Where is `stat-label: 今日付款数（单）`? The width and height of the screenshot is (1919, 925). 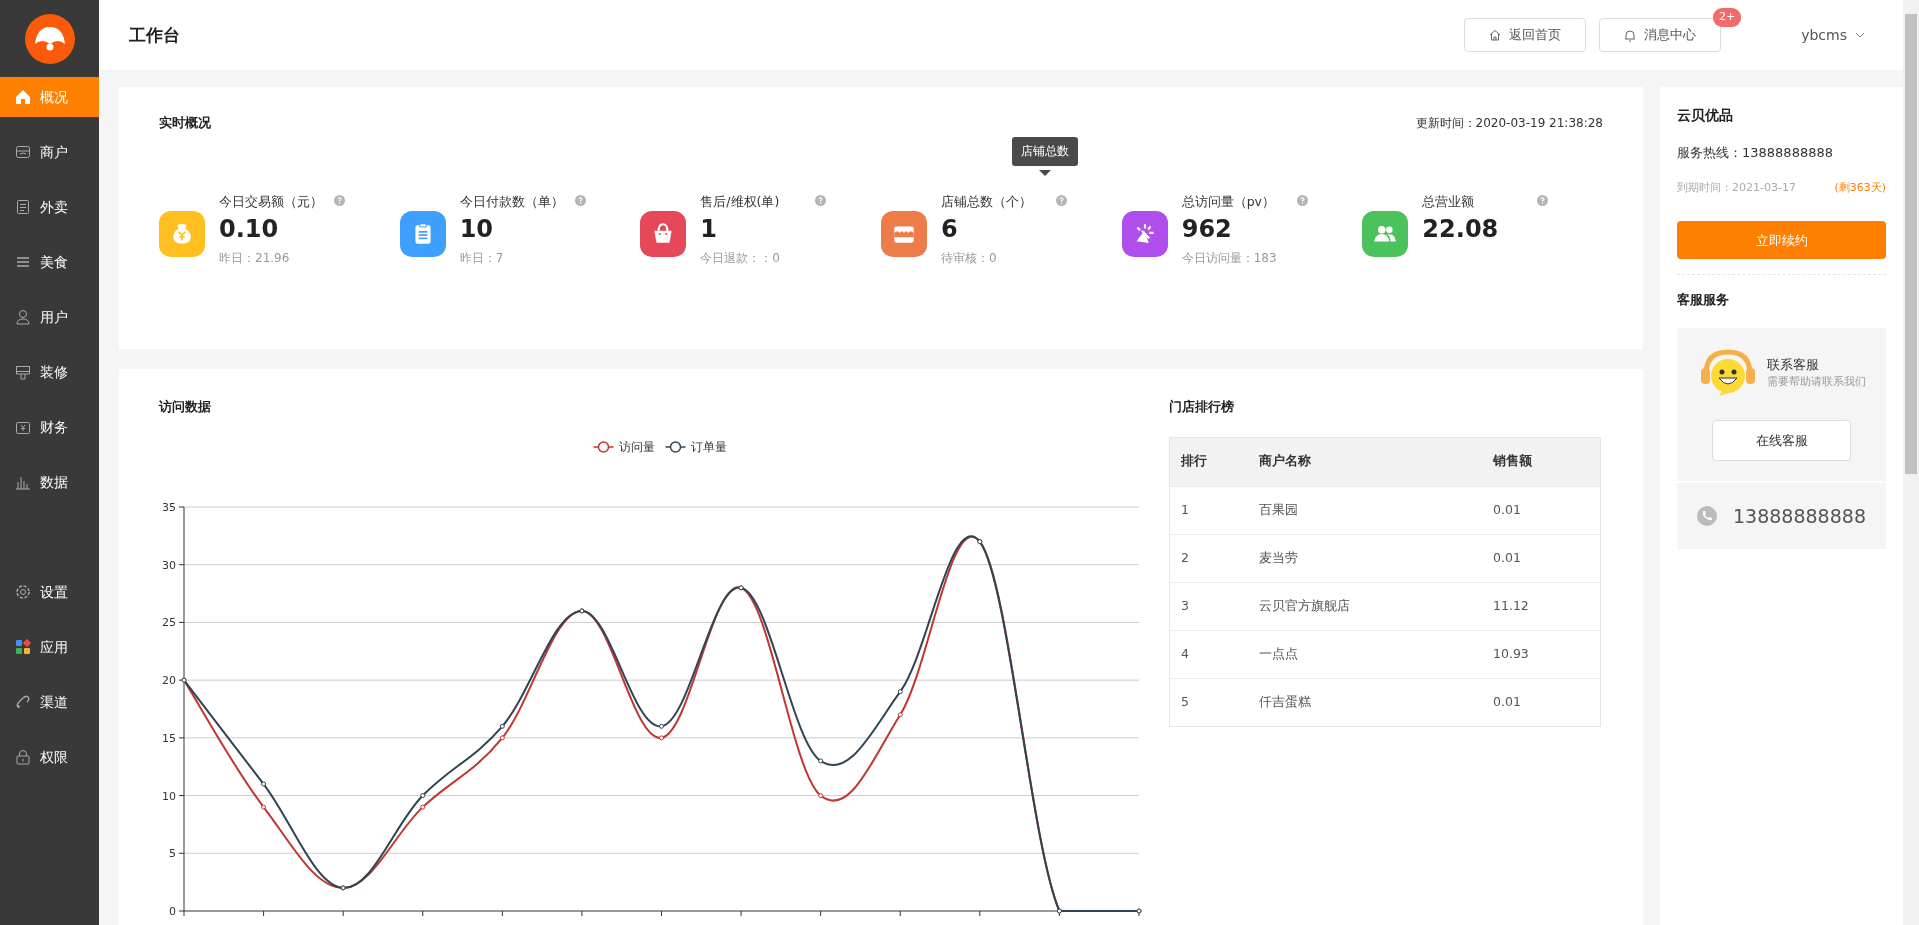 stat-label: 今日付款数（单） is located at coordinates (511, 201).